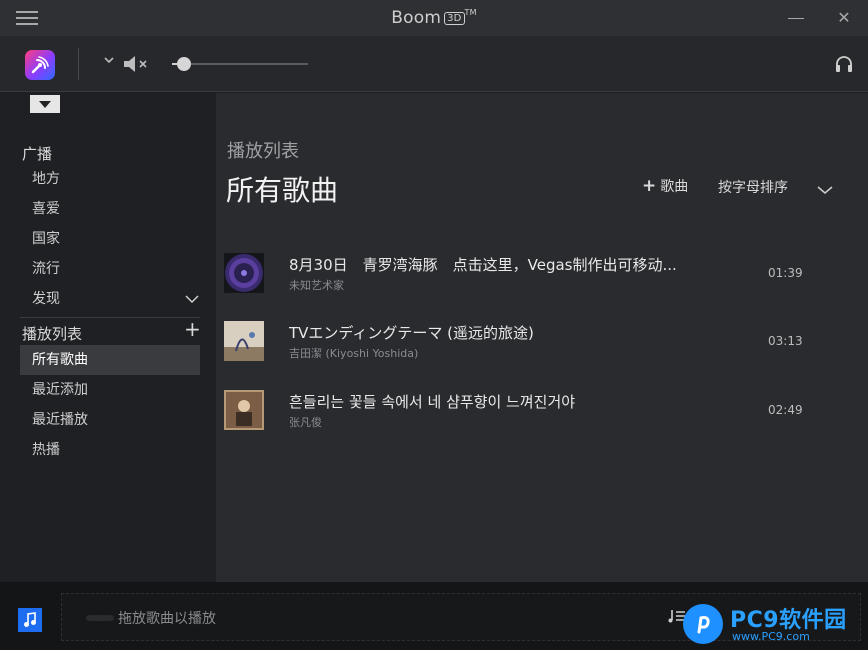 The image size is (868, 650). I want to click on watermark-logo-icon, so click(703, 624).